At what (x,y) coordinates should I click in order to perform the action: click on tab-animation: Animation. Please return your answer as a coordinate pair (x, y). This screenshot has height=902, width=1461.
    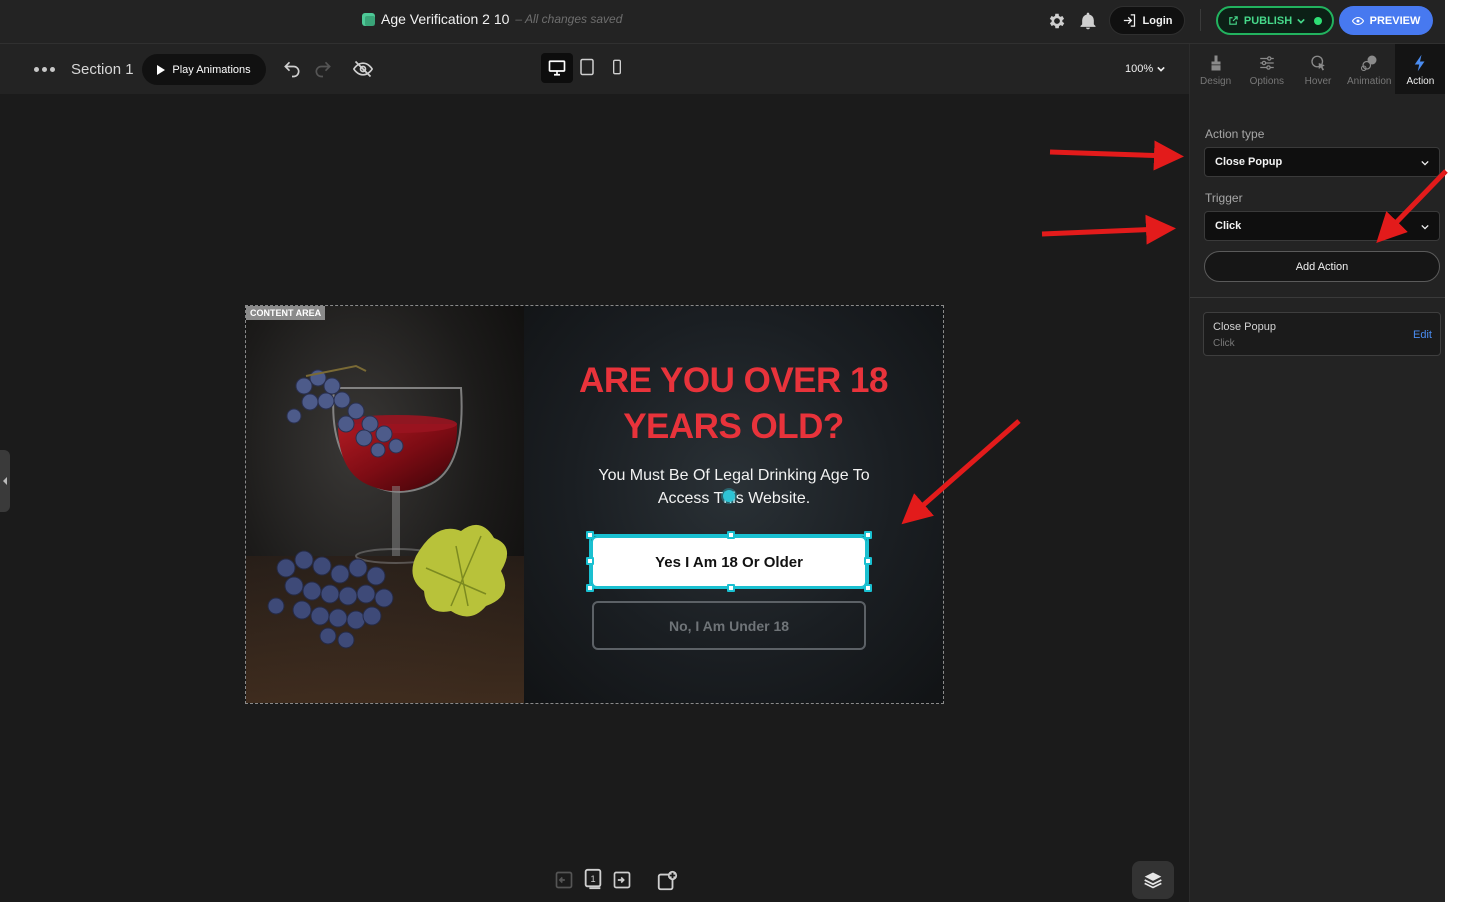
    Looking at the image, I should click on (1369, 69).